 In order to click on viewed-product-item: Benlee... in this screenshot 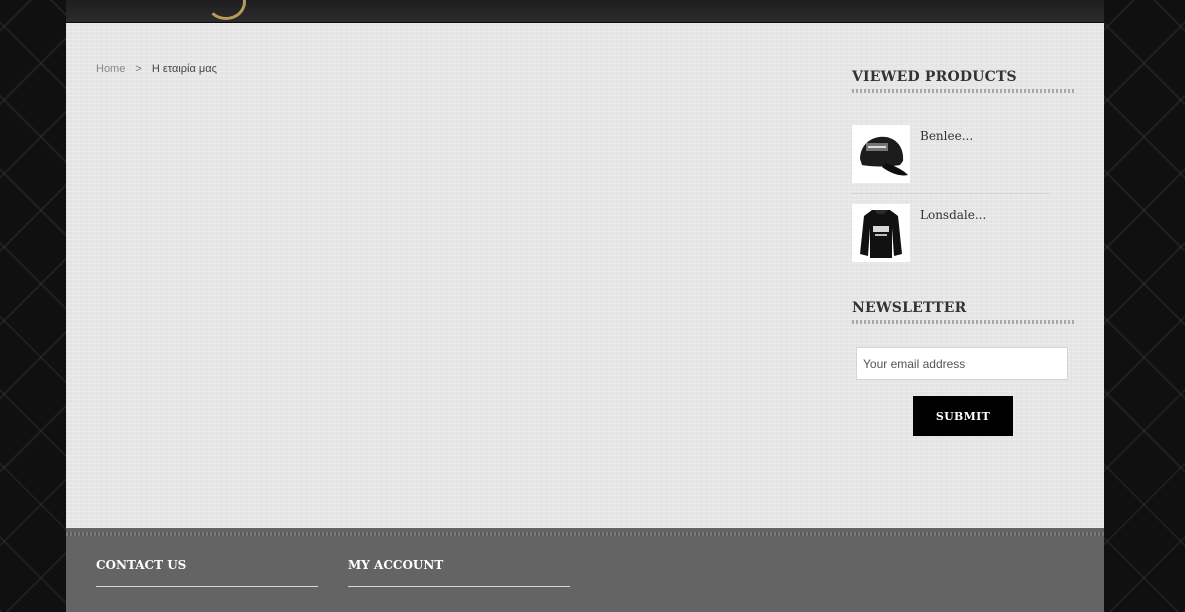, I will do `click(951, 159)`.